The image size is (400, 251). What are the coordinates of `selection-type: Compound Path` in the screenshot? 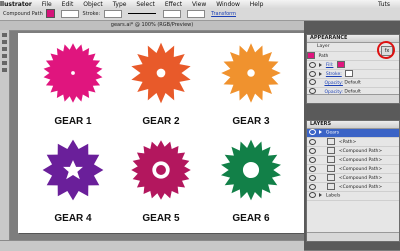 It's located at (23, 14).